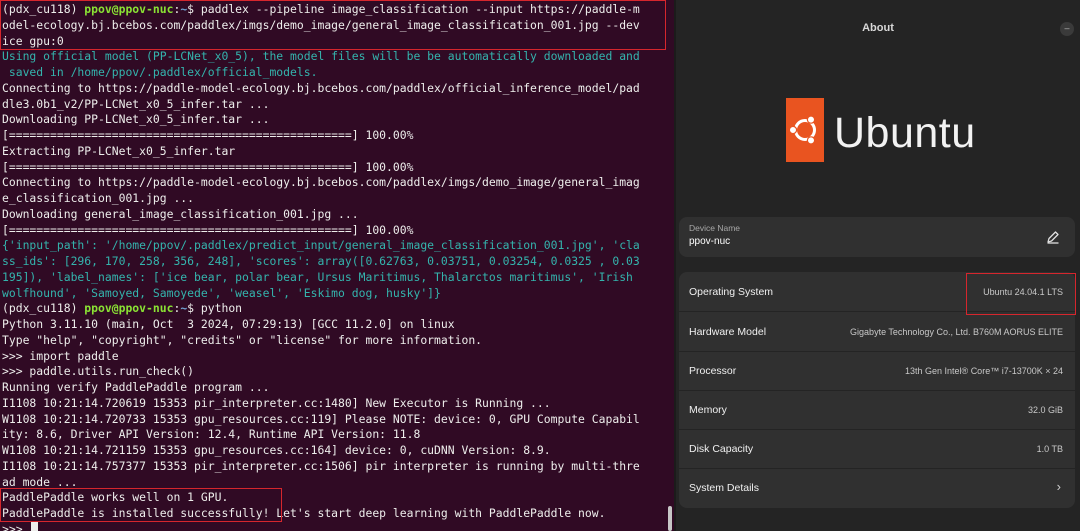 Image resolution: width=1080 pixels, height=531 pixels. Describe the element at coordinates (670, 518) in the screenshot. I see `terminal-scrollbar` at that location.